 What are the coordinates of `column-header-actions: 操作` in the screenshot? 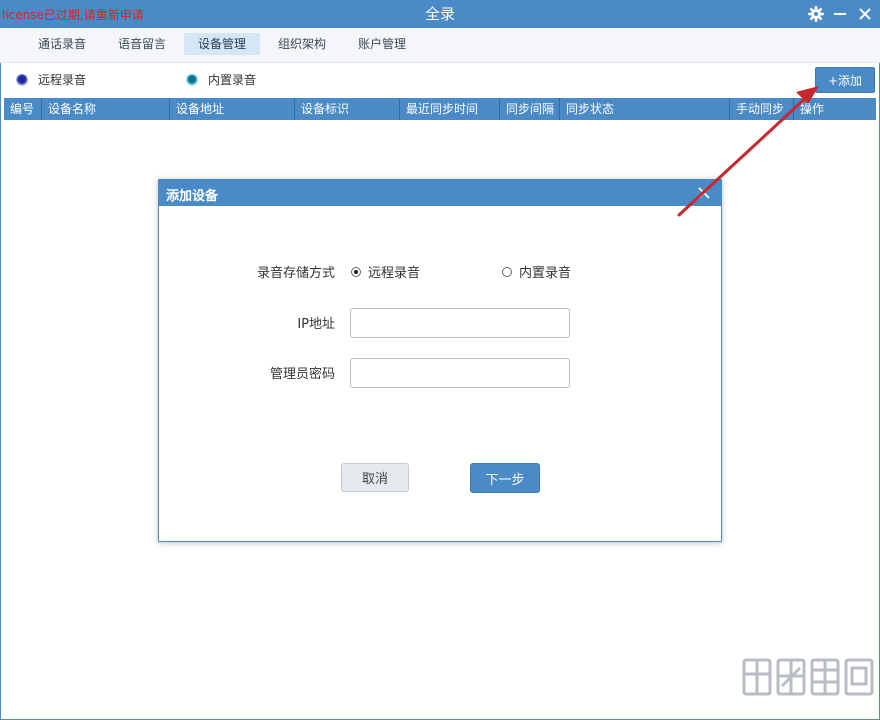 It's located at (835, 109).